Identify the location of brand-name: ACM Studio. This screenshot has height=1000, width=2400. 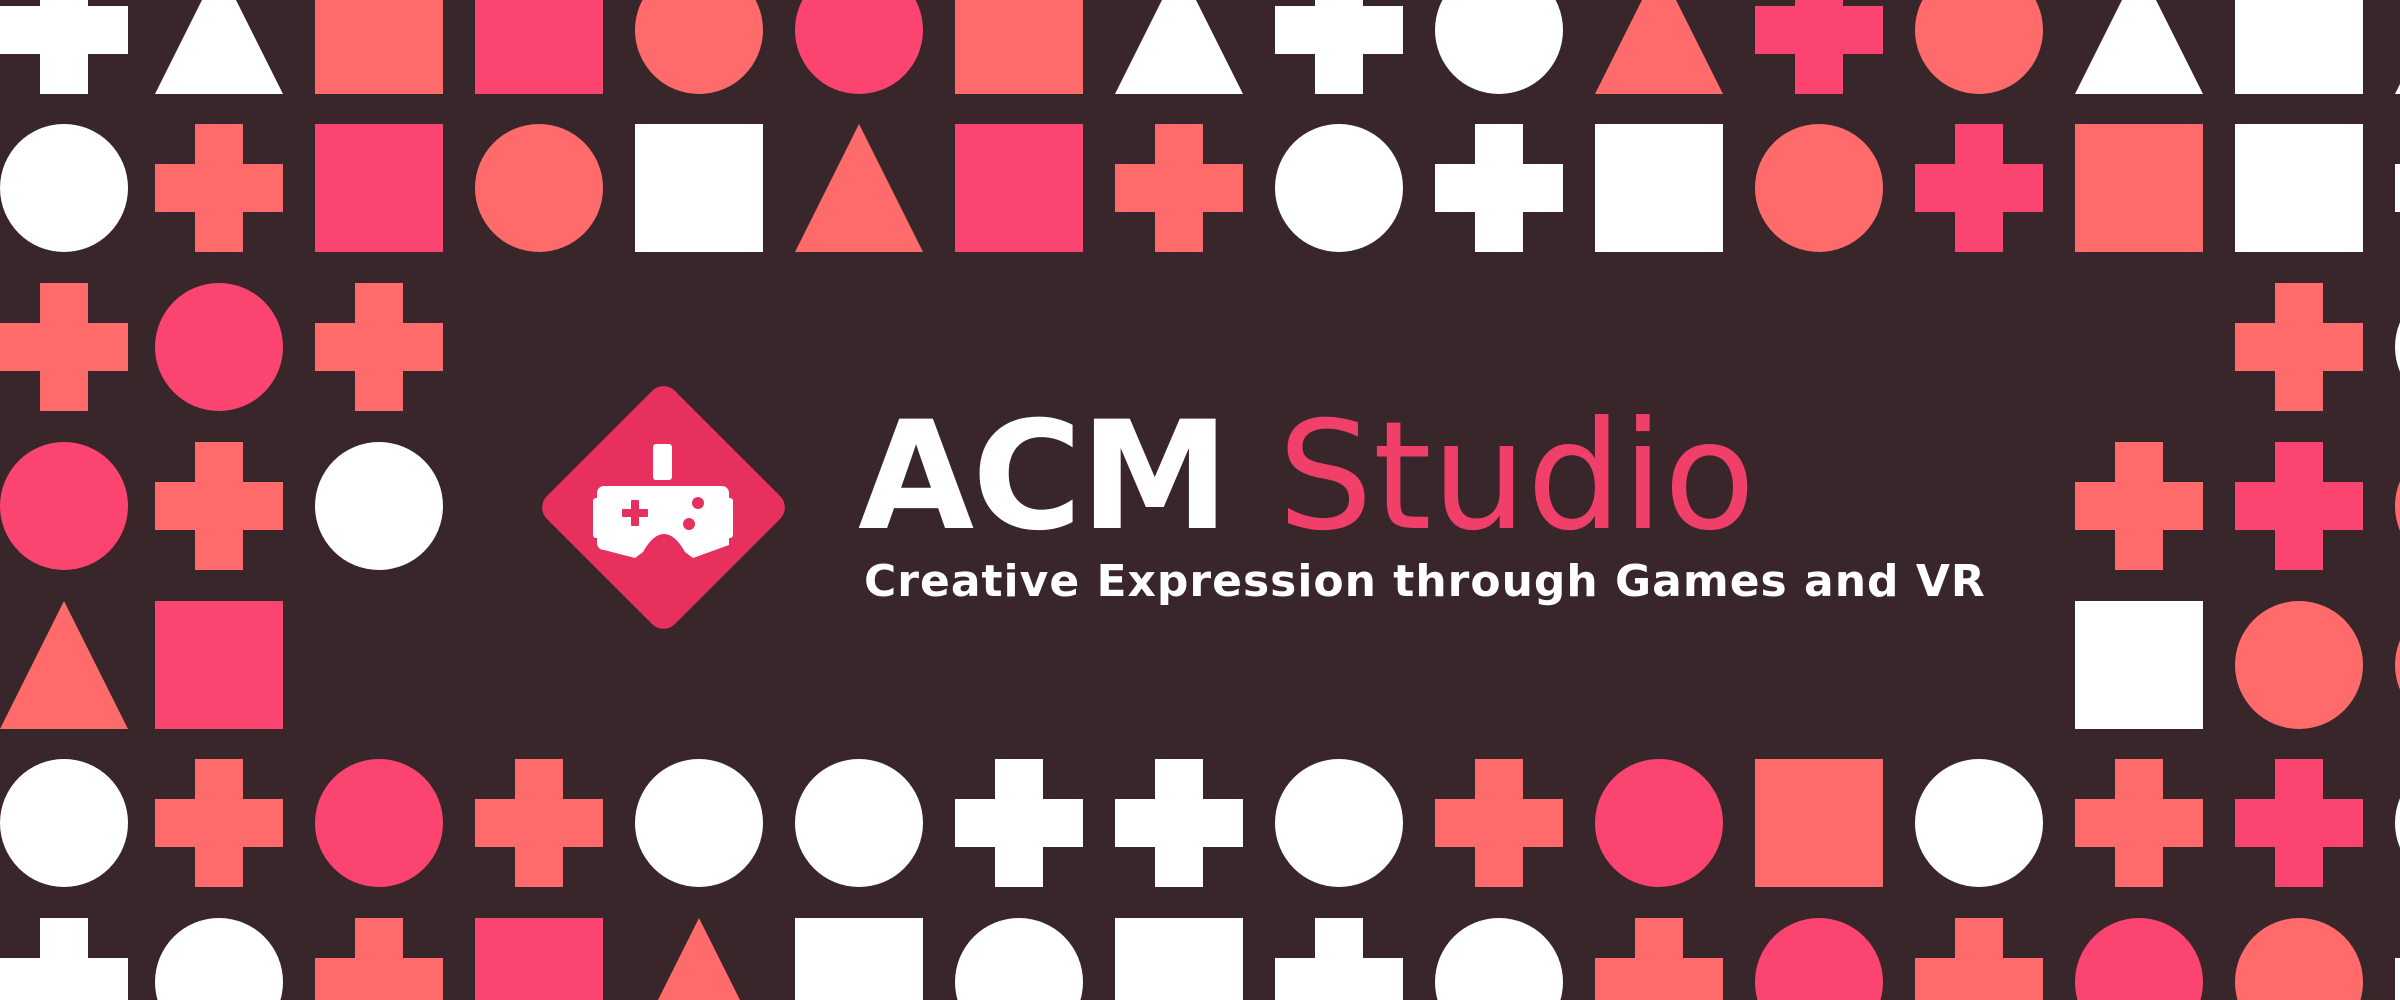
(1306, 477).